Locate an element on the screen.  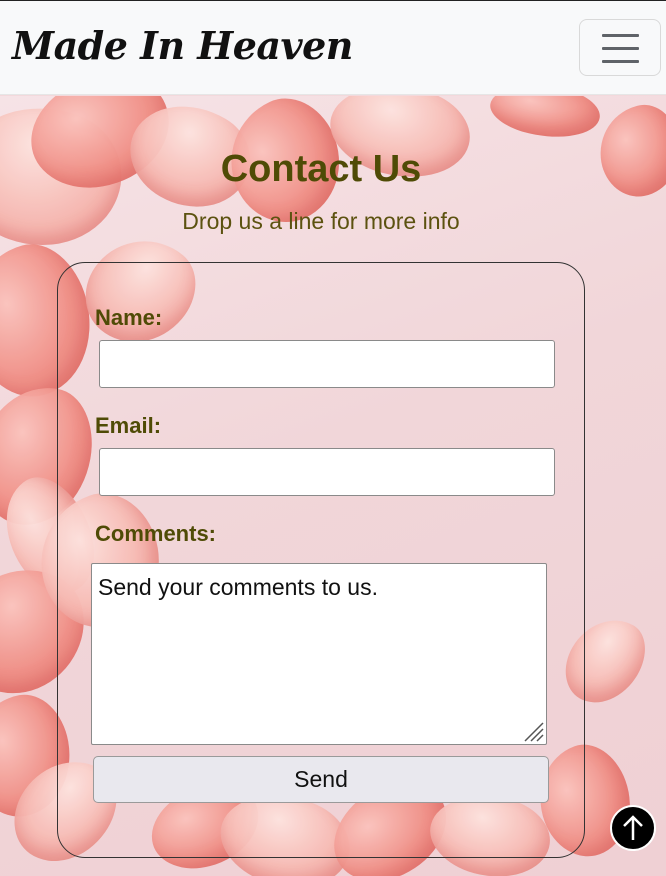
arrow-up-icon is located at coordinates (633, 827).